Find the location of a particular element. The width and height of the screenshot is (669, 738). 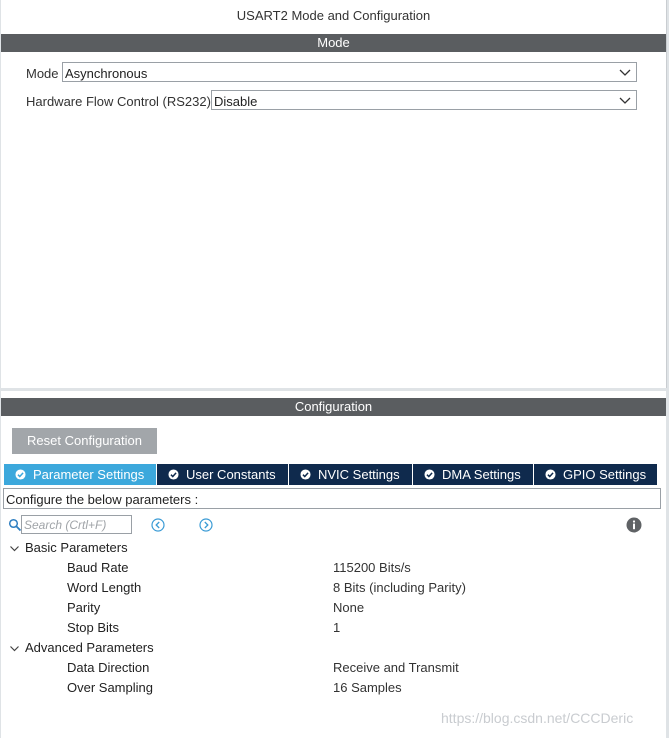

watermark-text: https://blog.csdn.net/CCCDeric is located at coordinates (537, 718).